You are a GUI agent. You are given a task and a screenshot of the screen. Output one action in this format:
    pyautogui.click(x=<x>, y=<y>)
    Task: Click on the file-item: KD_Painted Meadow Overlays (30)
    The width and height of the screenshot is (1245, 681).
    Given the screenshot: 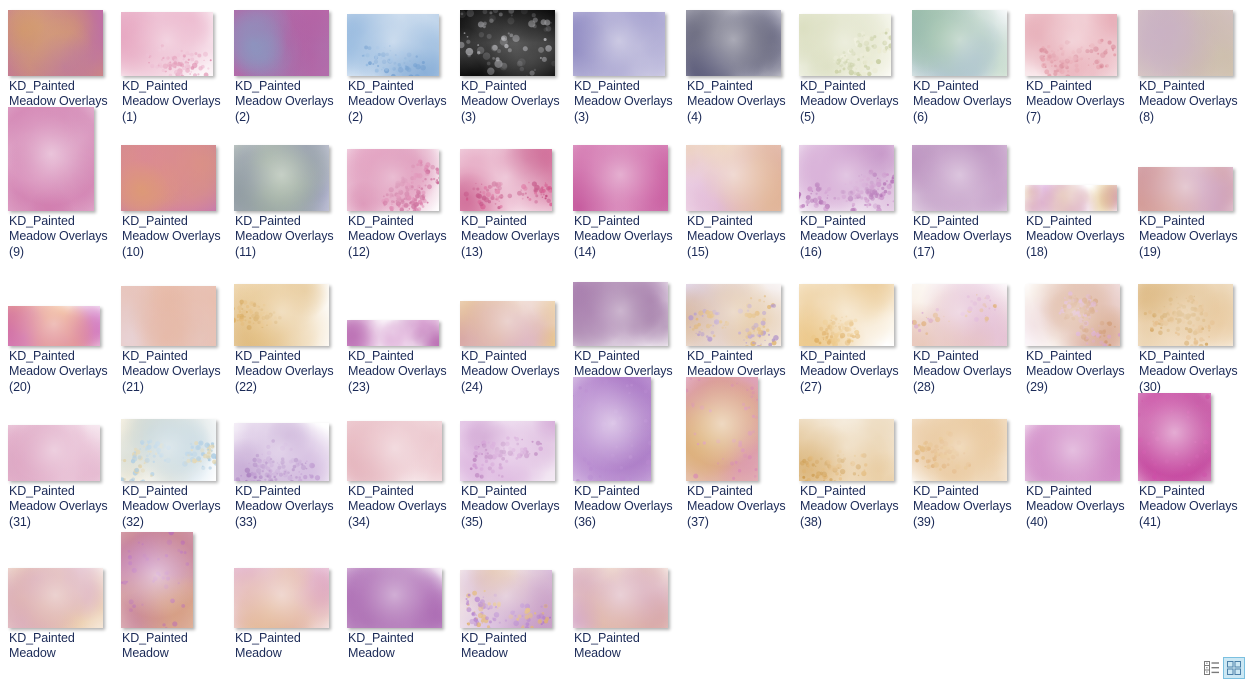 What is the action you would take?
    pyautogui.click(x=1191, y=336)
    